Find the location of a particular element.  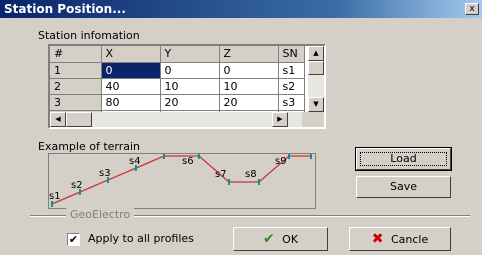

station-label: s1 is located at coordinates (55, 196).